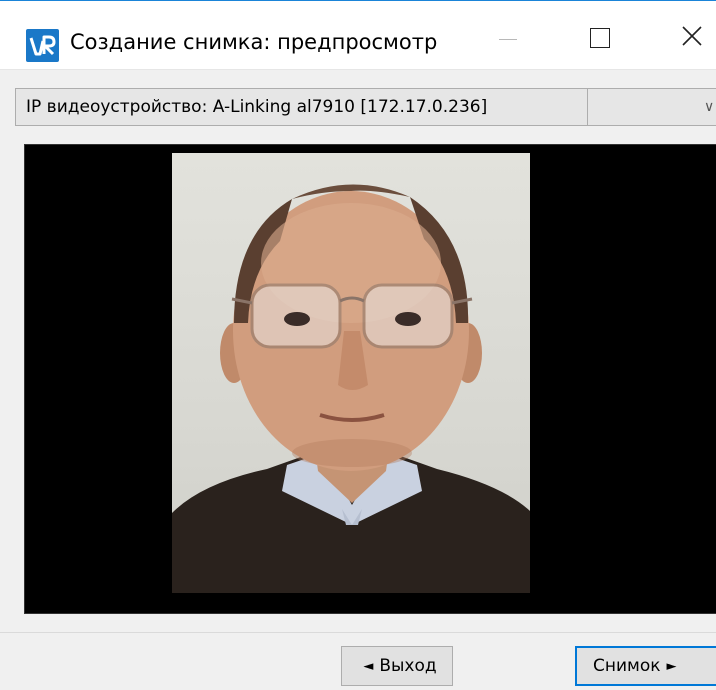 This screenshot has height=690, width=716. I want to click on arrow-left-icon: ◄, so click(368, 666).